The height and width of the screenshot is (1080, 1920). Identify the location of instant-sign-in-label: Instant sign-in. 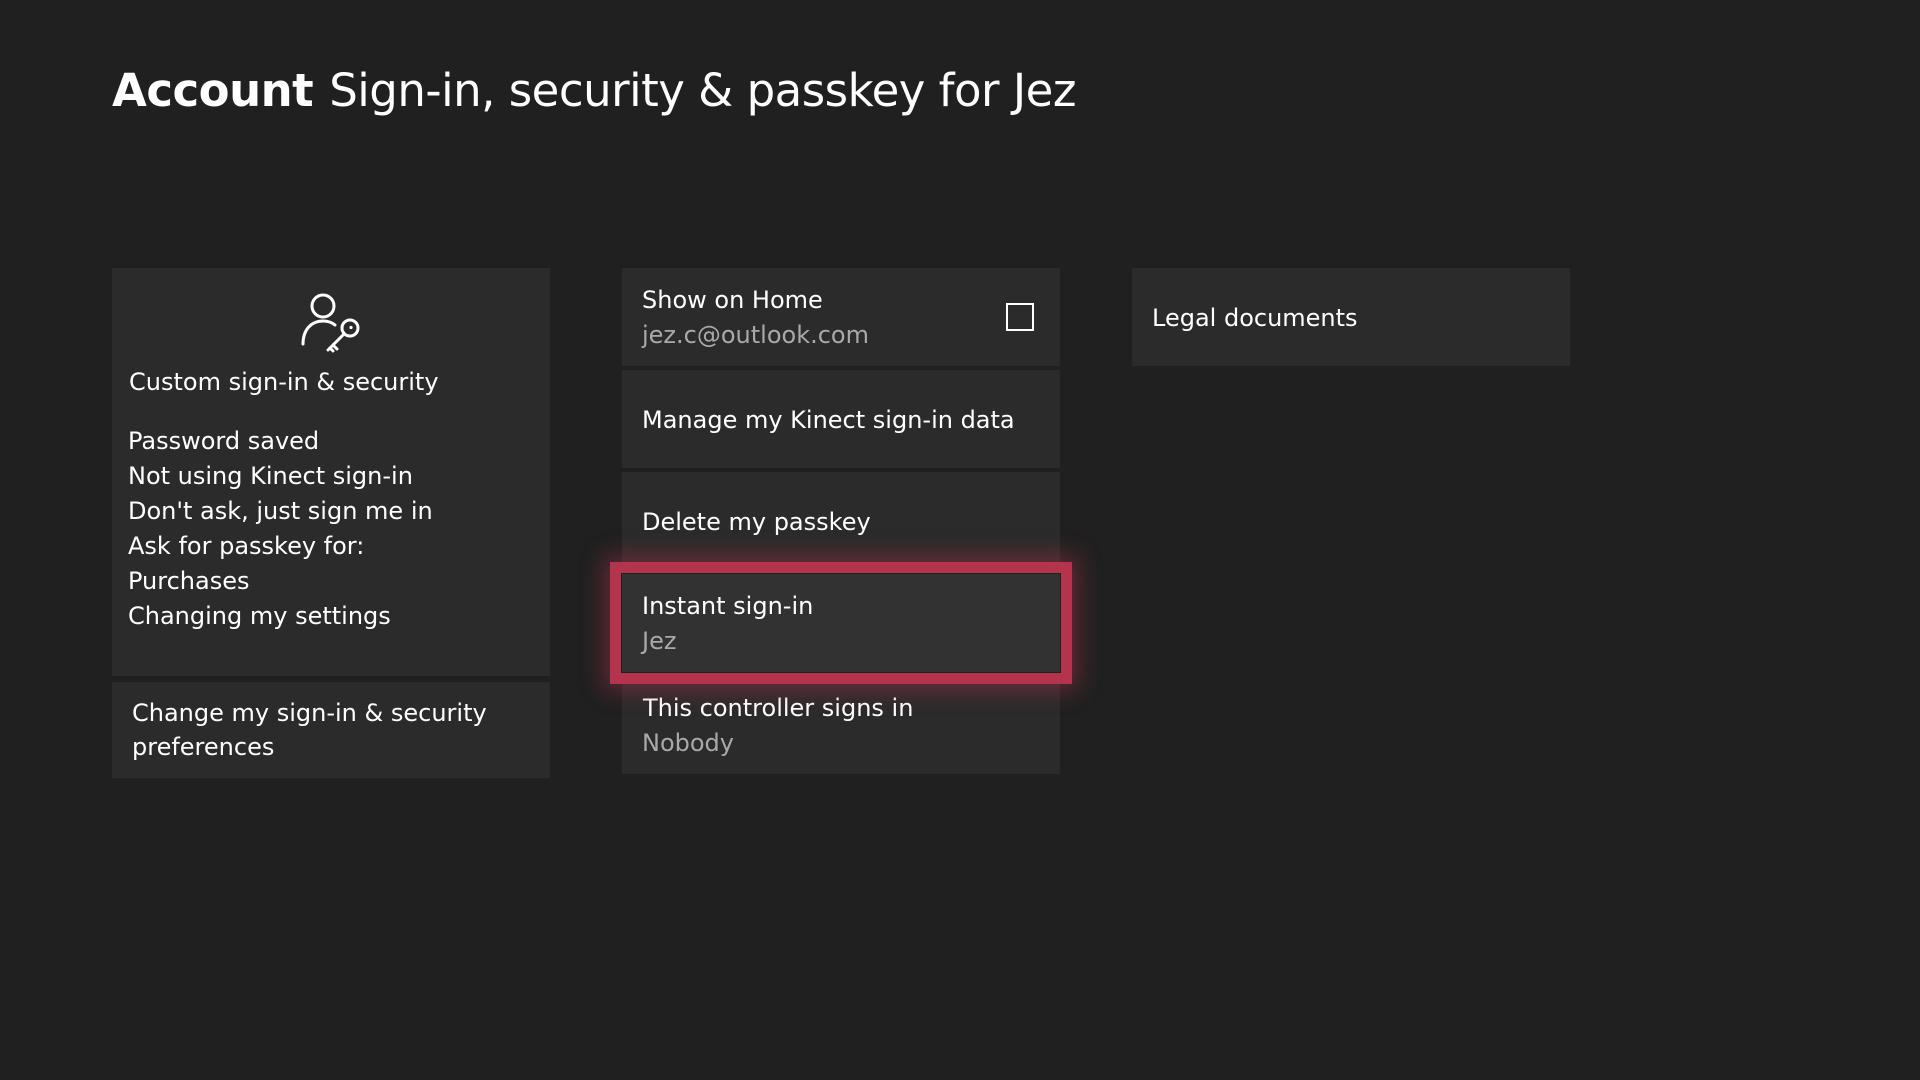
(728, 606).